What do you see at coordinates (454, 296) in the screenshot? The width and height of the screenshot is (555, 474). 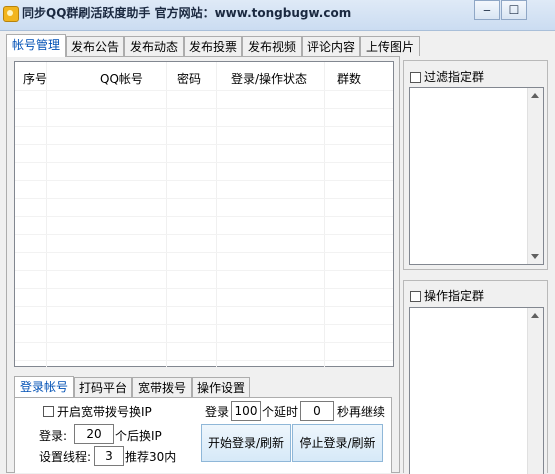 I see `operate-groups-label: 操作指定群` at bounding box center [454, 296].